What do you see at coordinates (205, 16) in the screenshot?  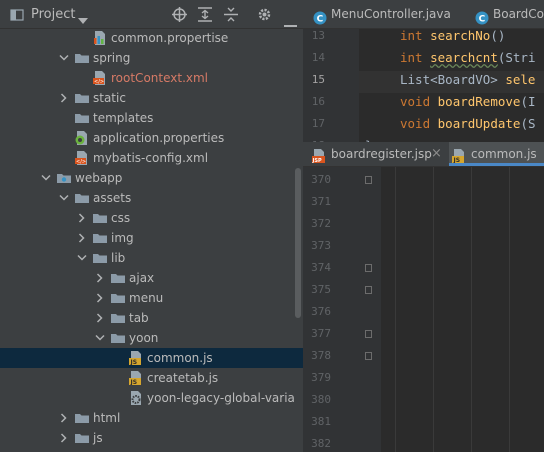 I see `expand-all-icon` at bounding box center [205, 16].